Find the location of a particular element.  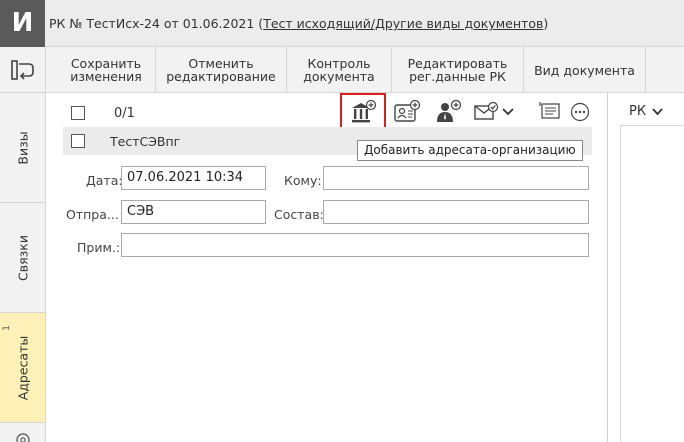

back-button is located at coordinates (23, 70).